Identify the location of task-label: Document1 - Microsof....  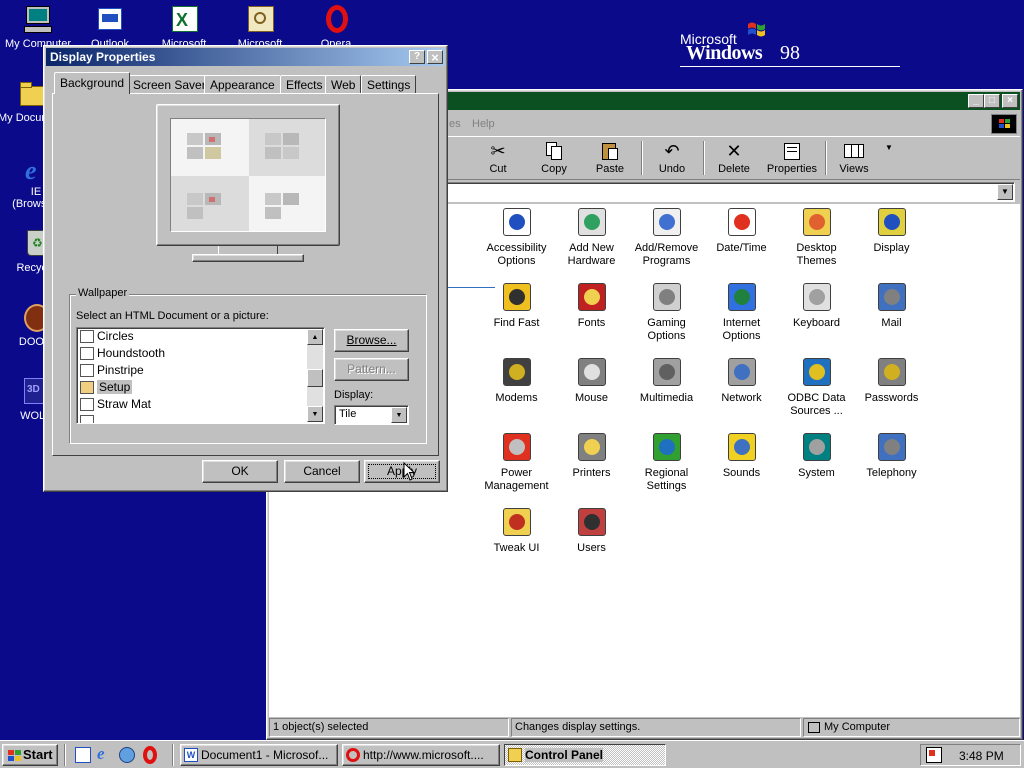
(265, 755).